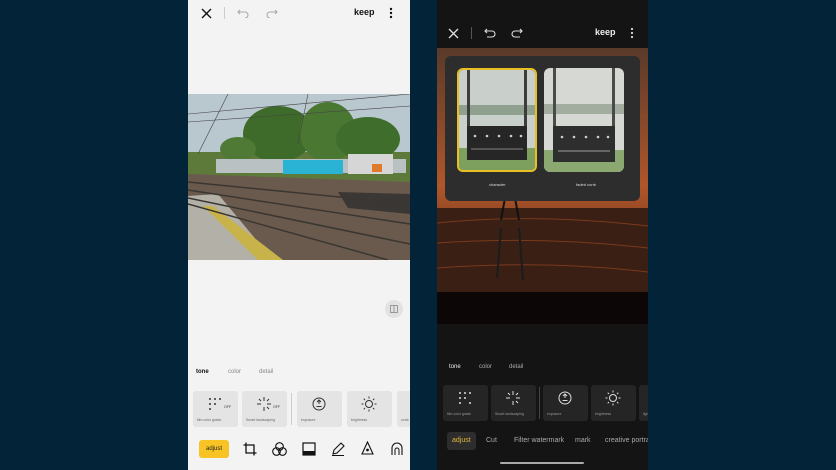  What do you see at coordinates (405, 420) in the screenshot?
I see `tool-label: contr` at bounding box center [405, 420].